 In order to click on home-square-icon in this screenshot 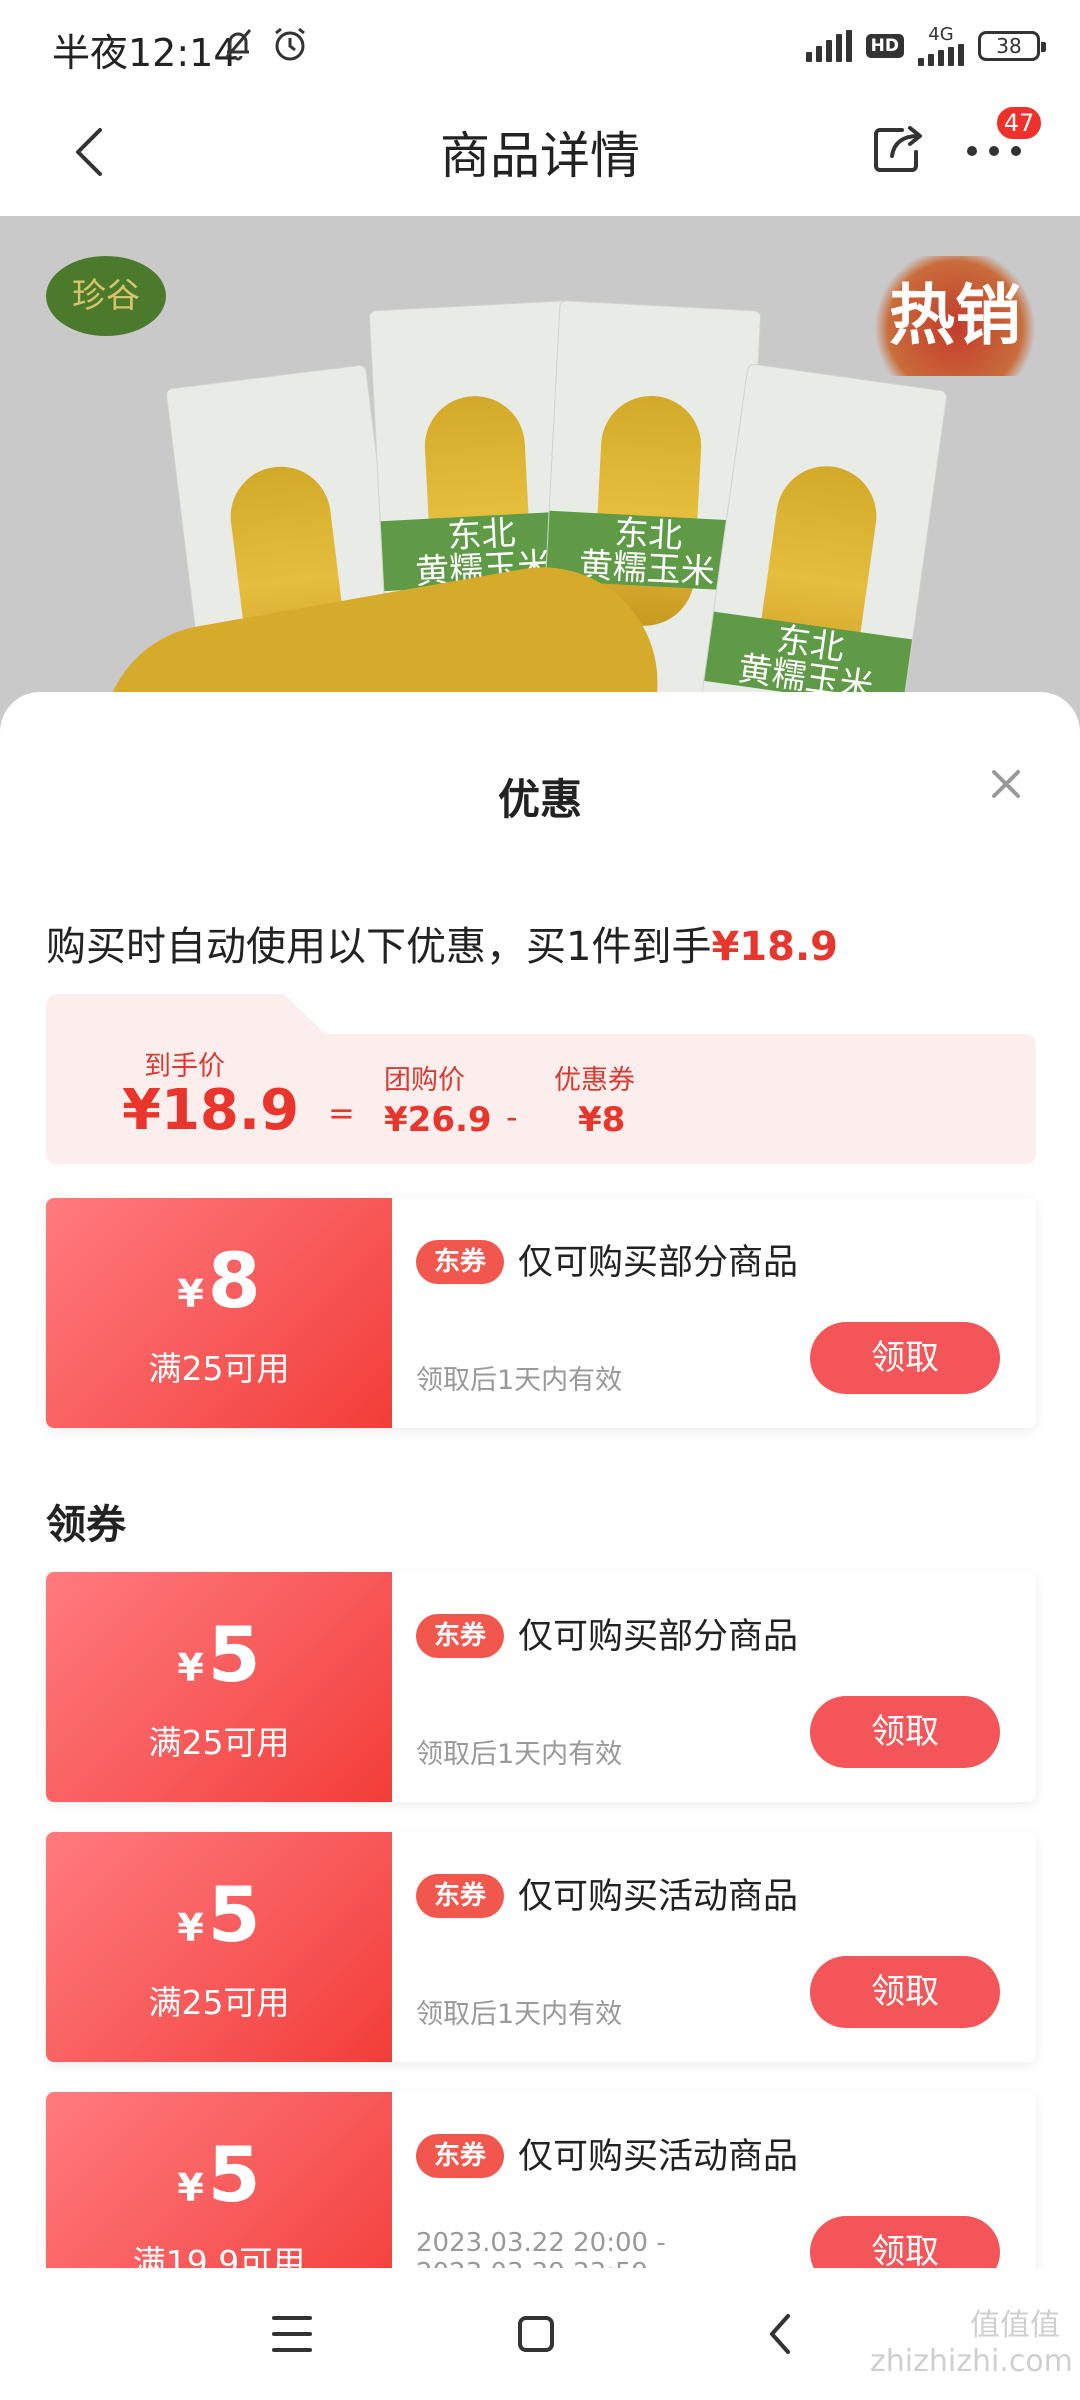, I will do `click(536, 2334)`.